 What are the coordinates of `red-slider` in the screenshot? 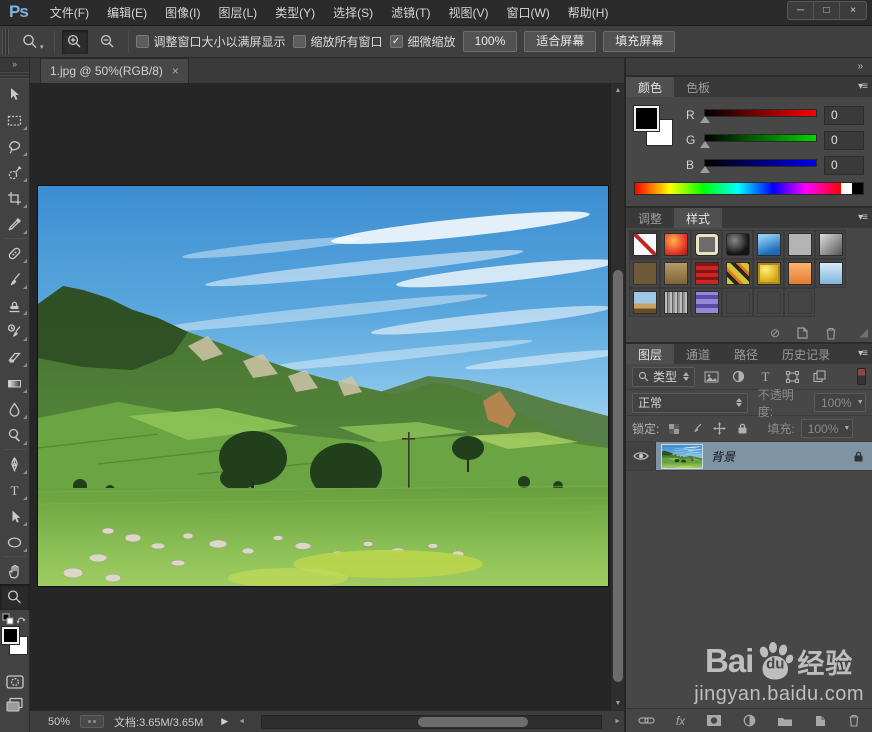 It's located at (758, 115).